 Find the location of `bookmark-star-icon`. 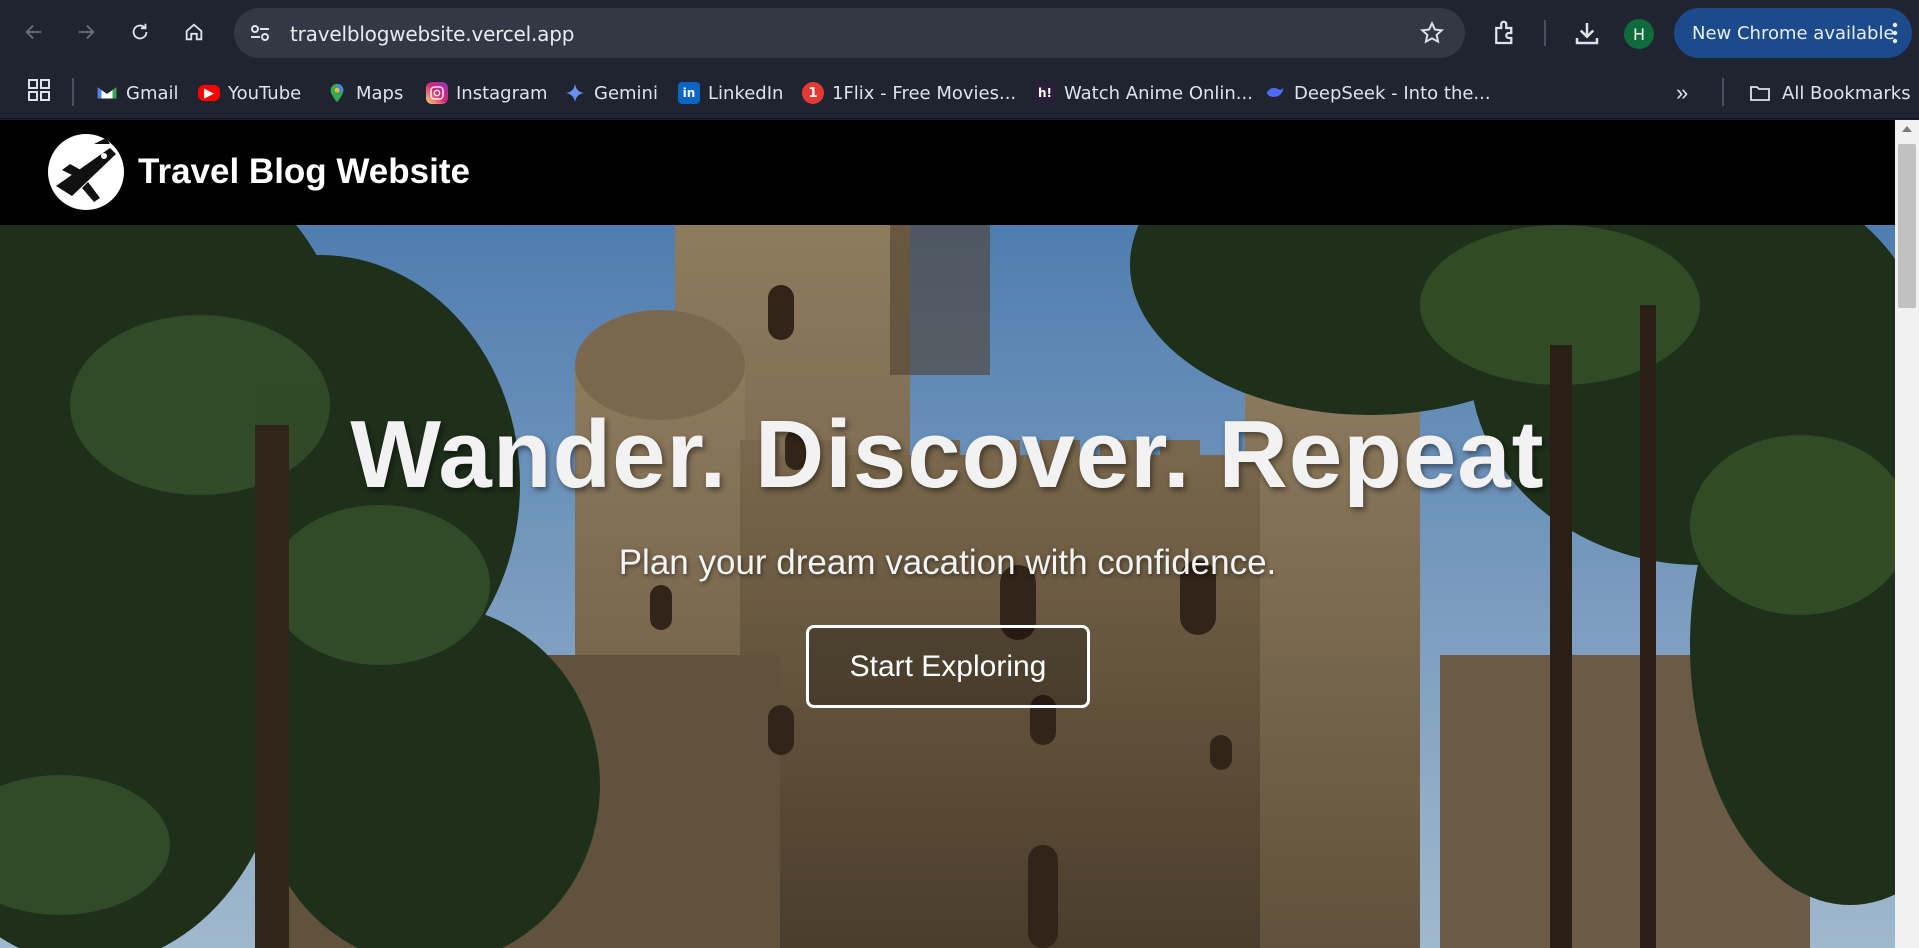

bookmark-star-icon is located at coordinates (1432, 33).